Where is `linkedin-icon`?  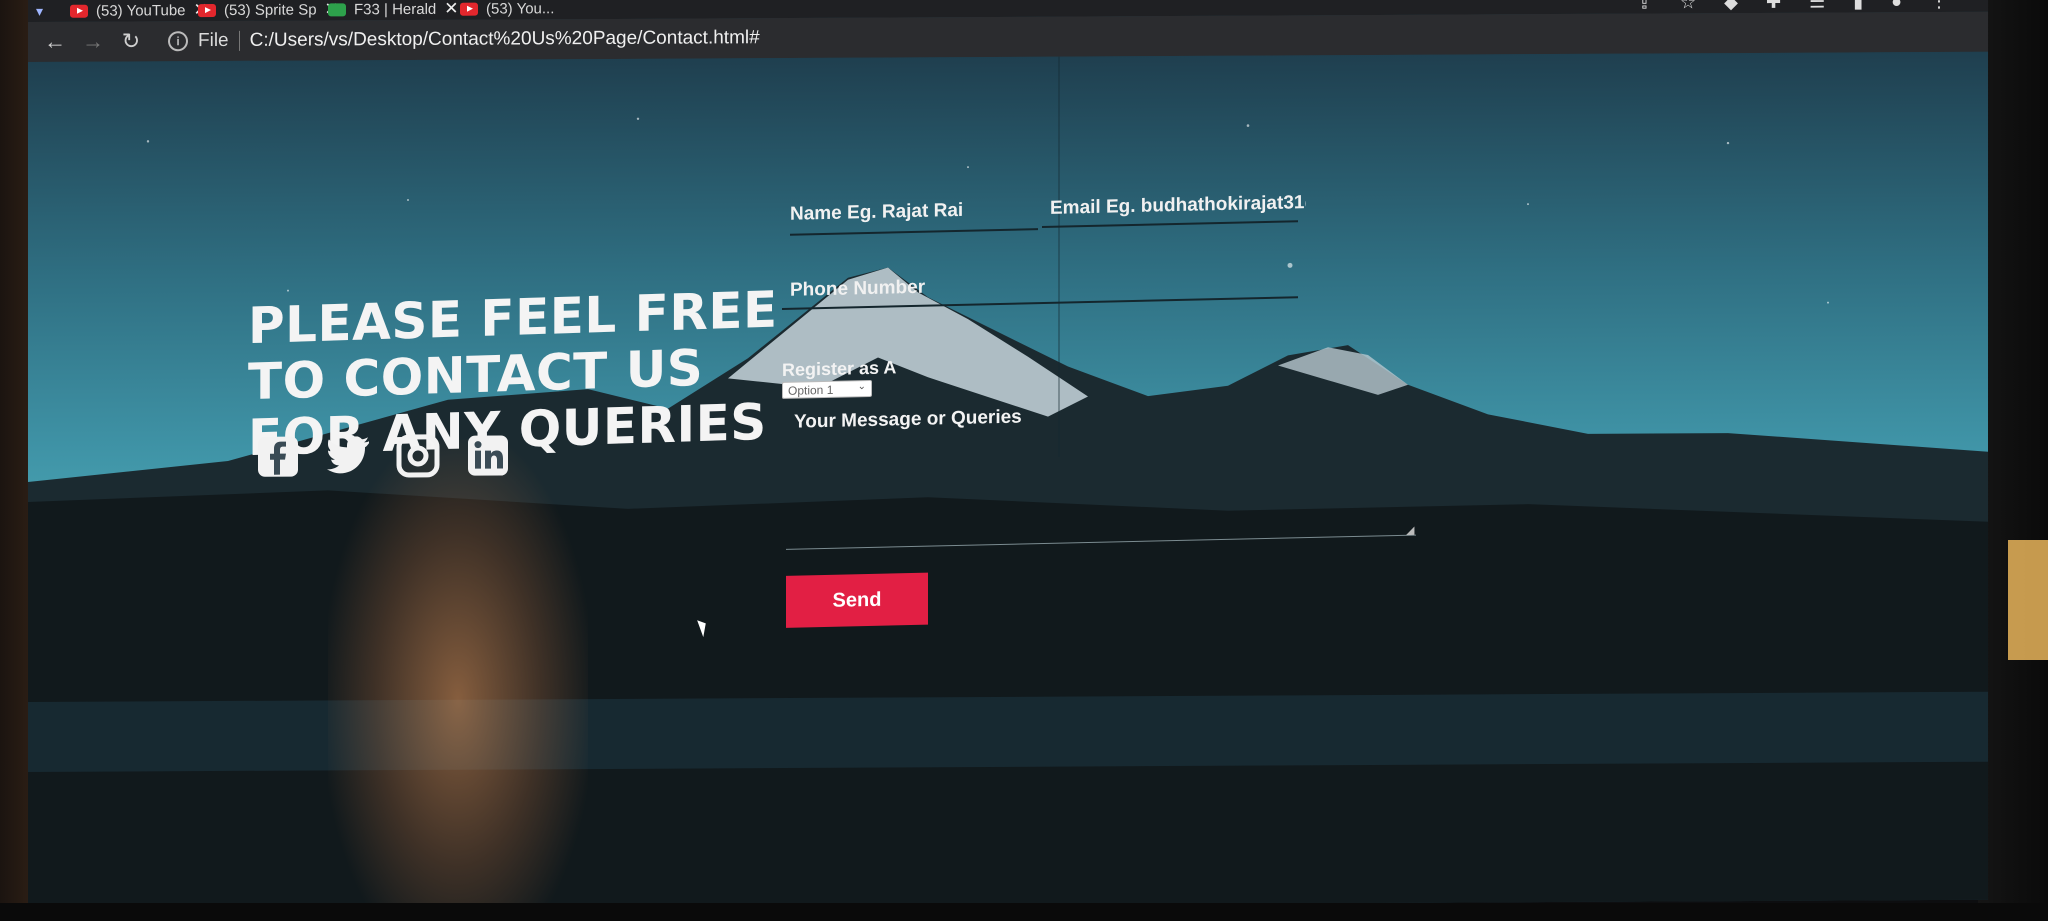 linkedin-icon is located at coordinates (488, 455).